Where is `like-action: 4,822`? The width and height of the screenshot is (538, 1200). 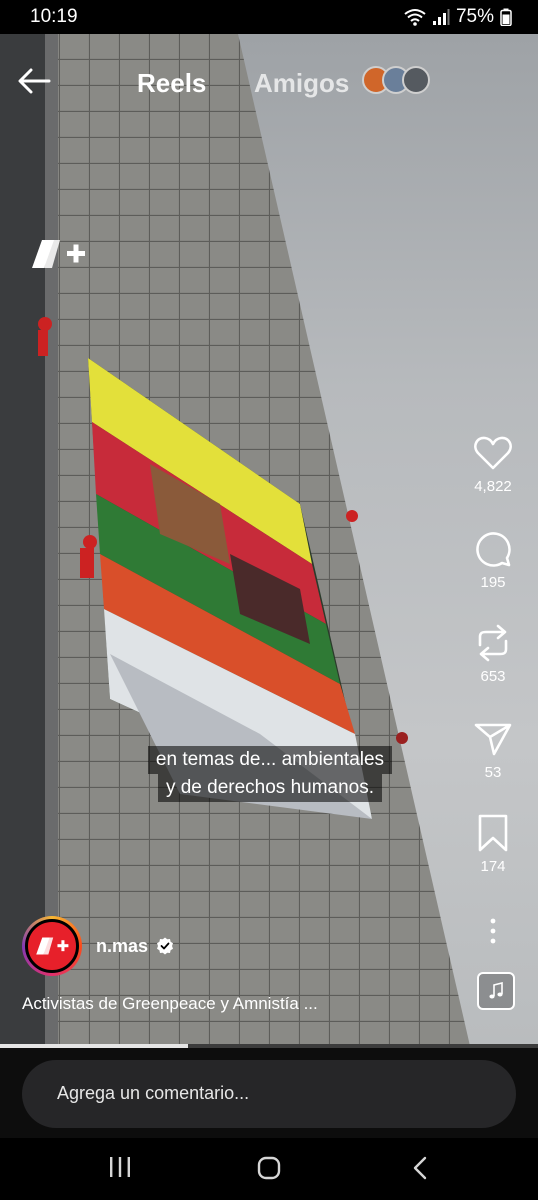 like-action: 4,822 is located at coordinates (493, 462).